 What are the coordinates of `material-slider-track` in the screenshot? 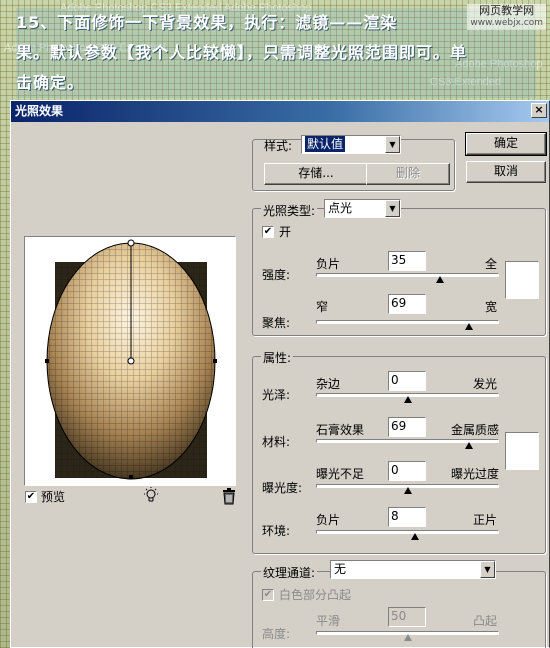 It's located at (407, 444).